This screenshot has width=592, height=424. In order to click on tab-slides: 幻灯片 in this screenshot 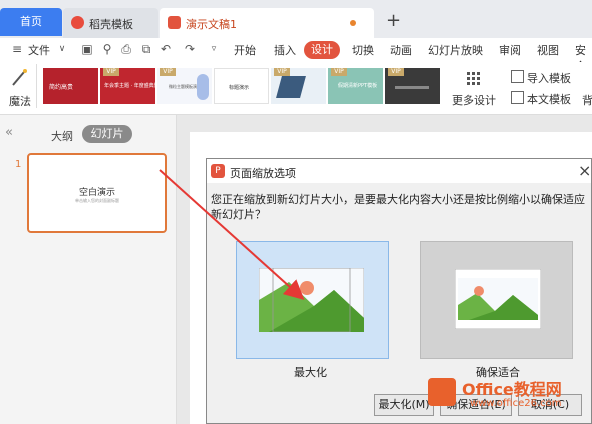, I will do `click(107, 134)`.